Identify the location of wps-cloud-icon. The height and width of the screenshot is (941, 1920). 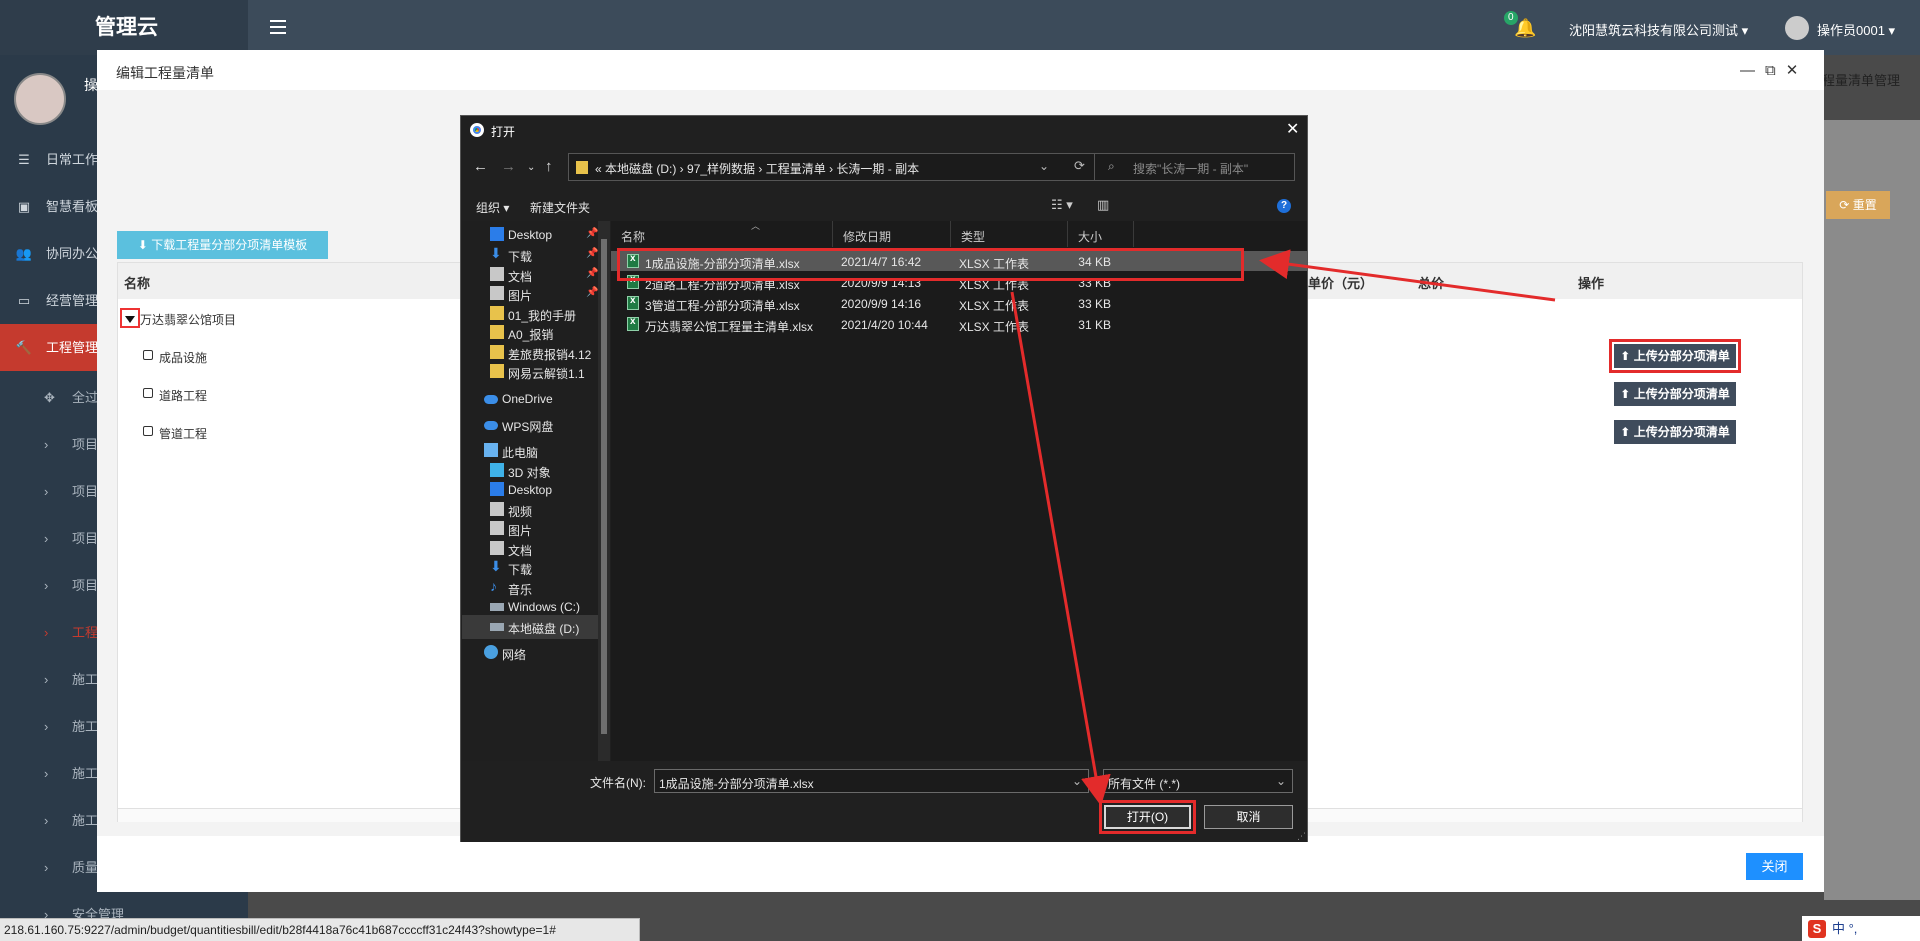
(491, 425).